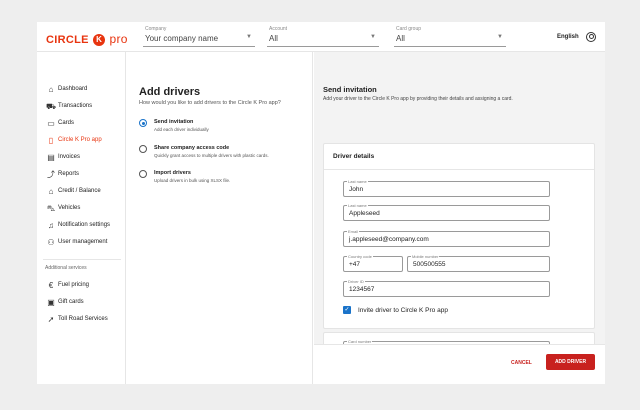 The image size is (640, 410). Describe the element at coordinates (51, 89) in the screenshot. I see `home-icon: ⌂` at that location.